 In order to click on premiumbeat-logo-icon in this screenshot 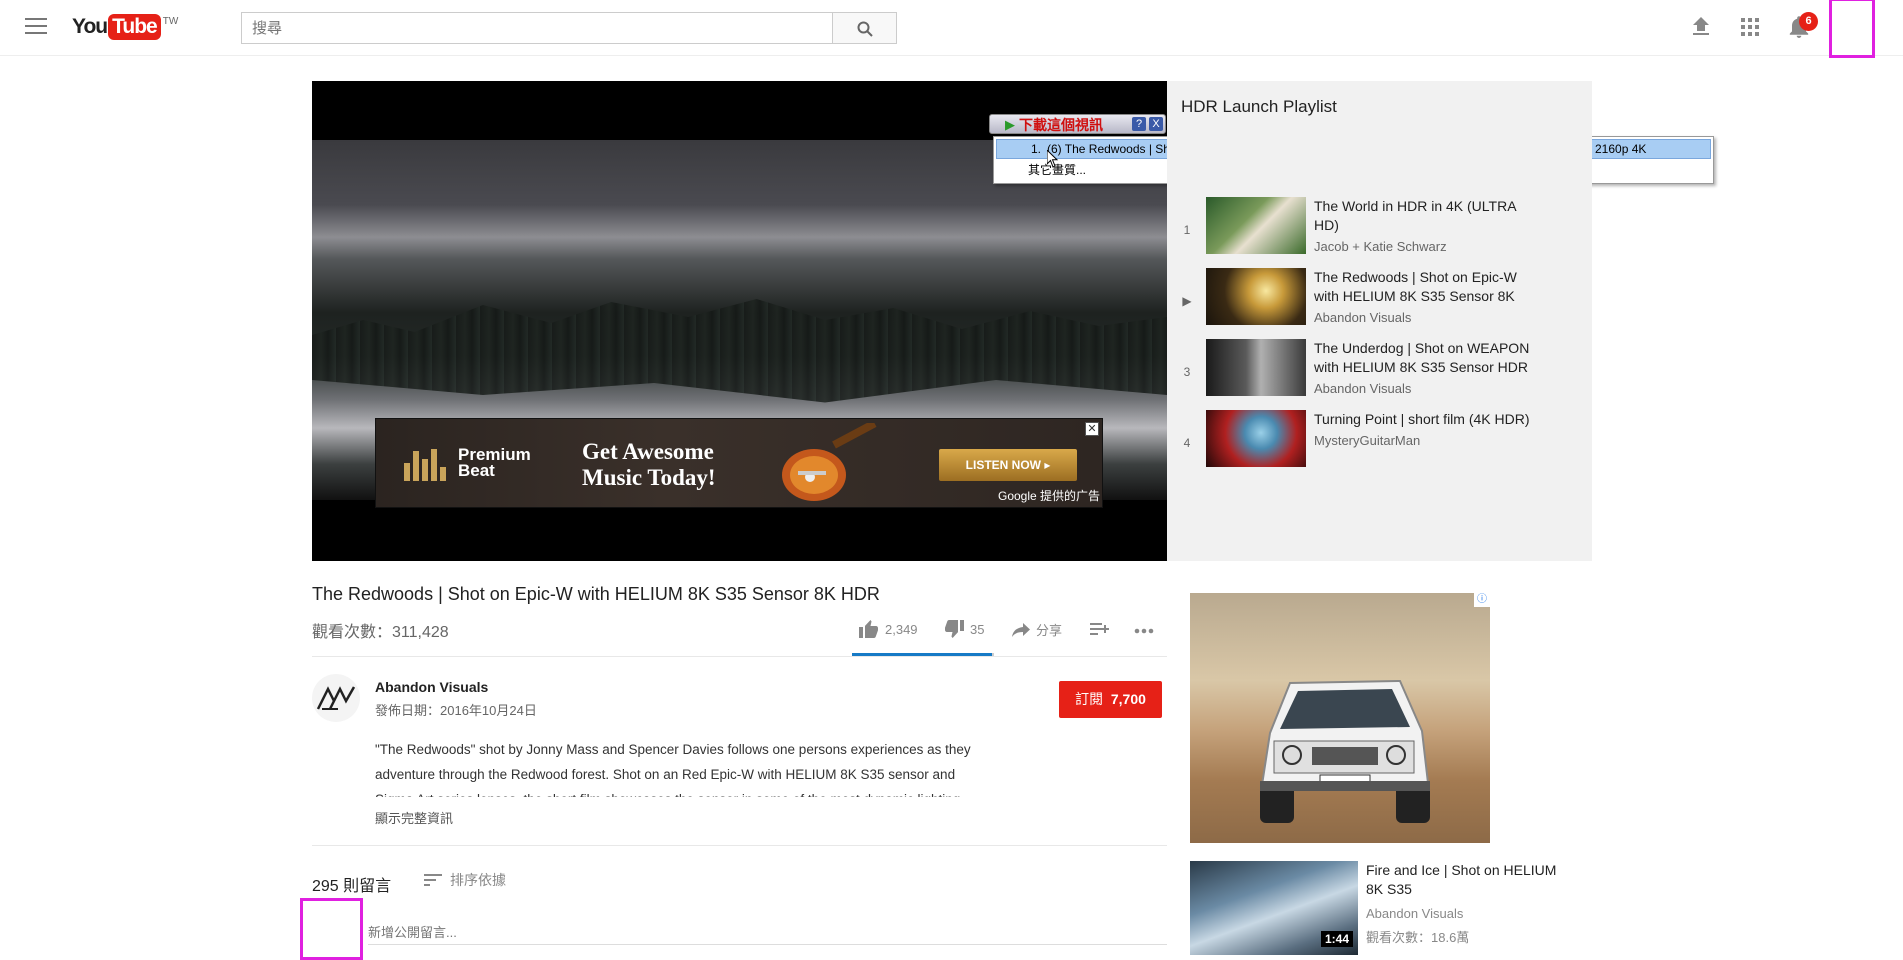, I will do `click(425, 465)`.